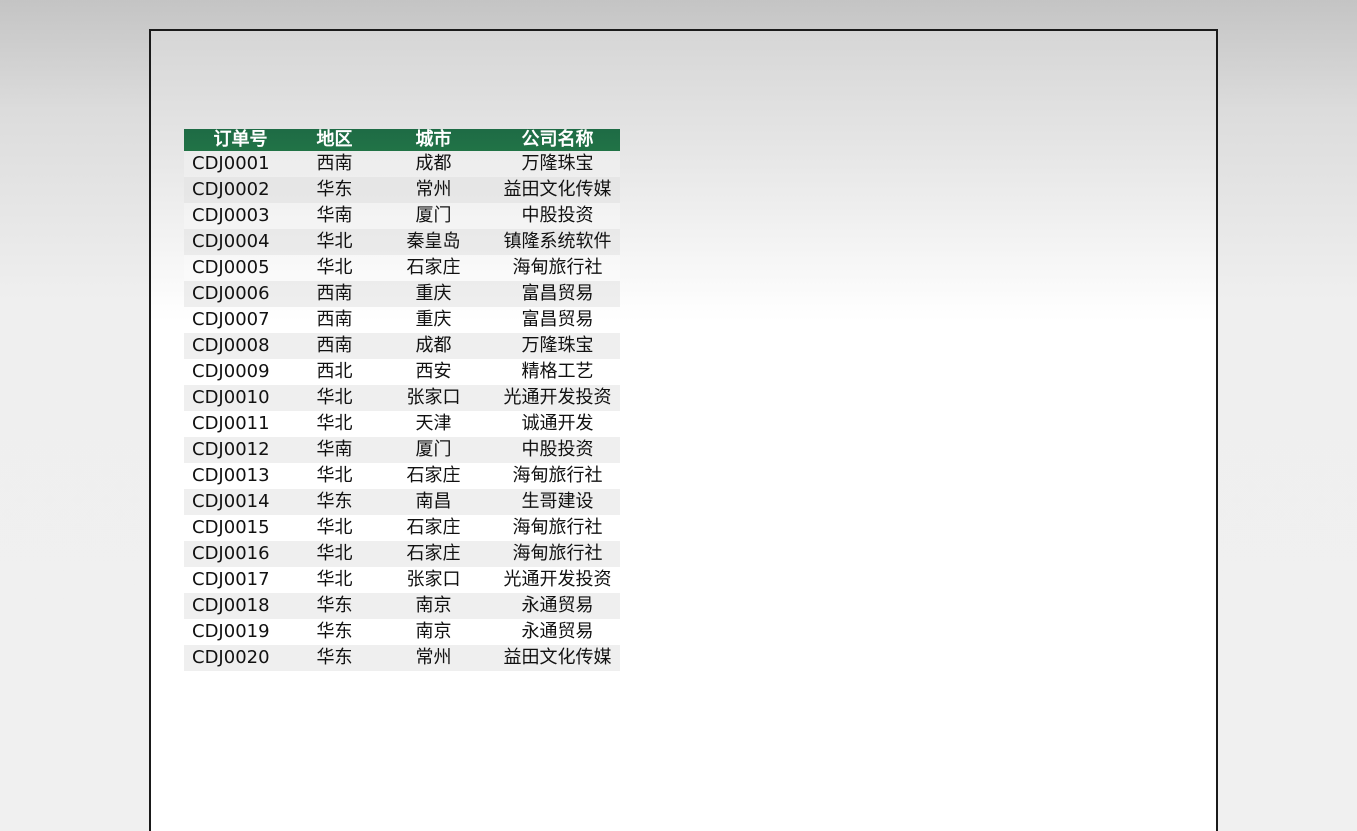 The width and height of the screenshot is (1357, 831). Describe the element at coordinates (240, 190) in the screenshot. I see `cell-order-id: CDJ0002` at that location.